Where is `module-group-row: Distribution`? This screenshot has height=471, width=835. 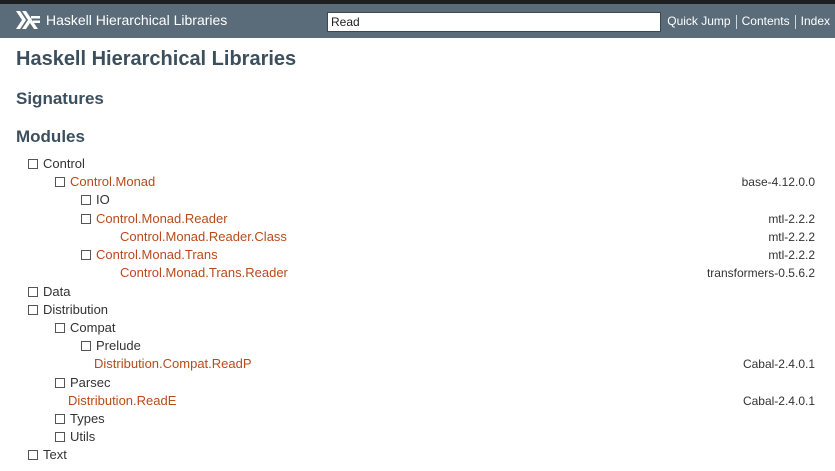 module-group-row: Distribution is located at coordinates (68, 310).